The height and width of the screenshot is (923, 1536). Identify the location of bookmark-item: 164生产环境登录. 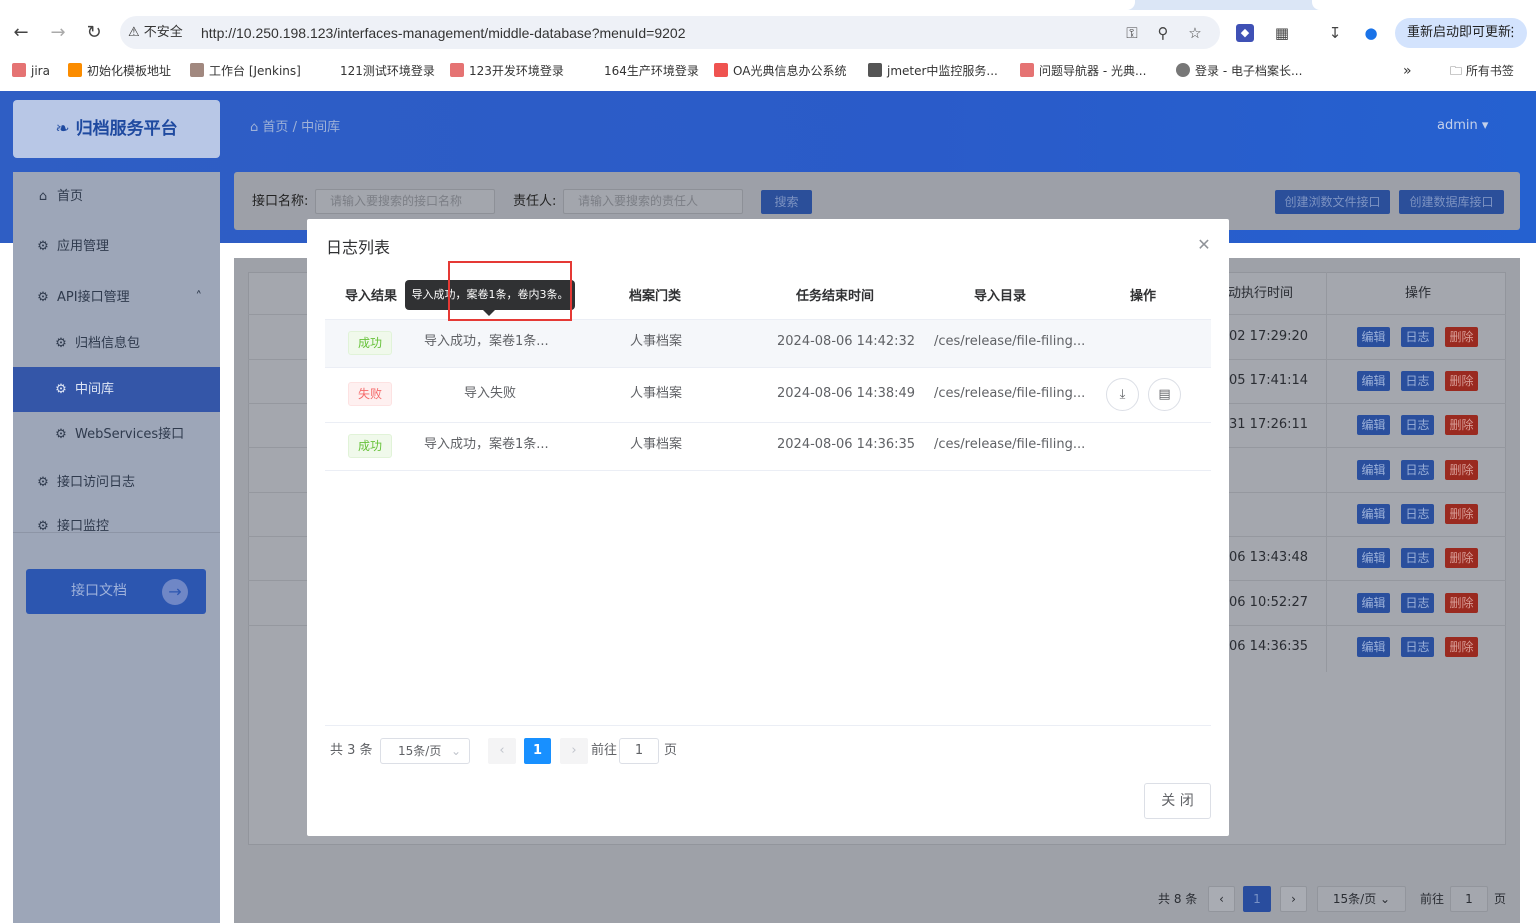
(651, 71).